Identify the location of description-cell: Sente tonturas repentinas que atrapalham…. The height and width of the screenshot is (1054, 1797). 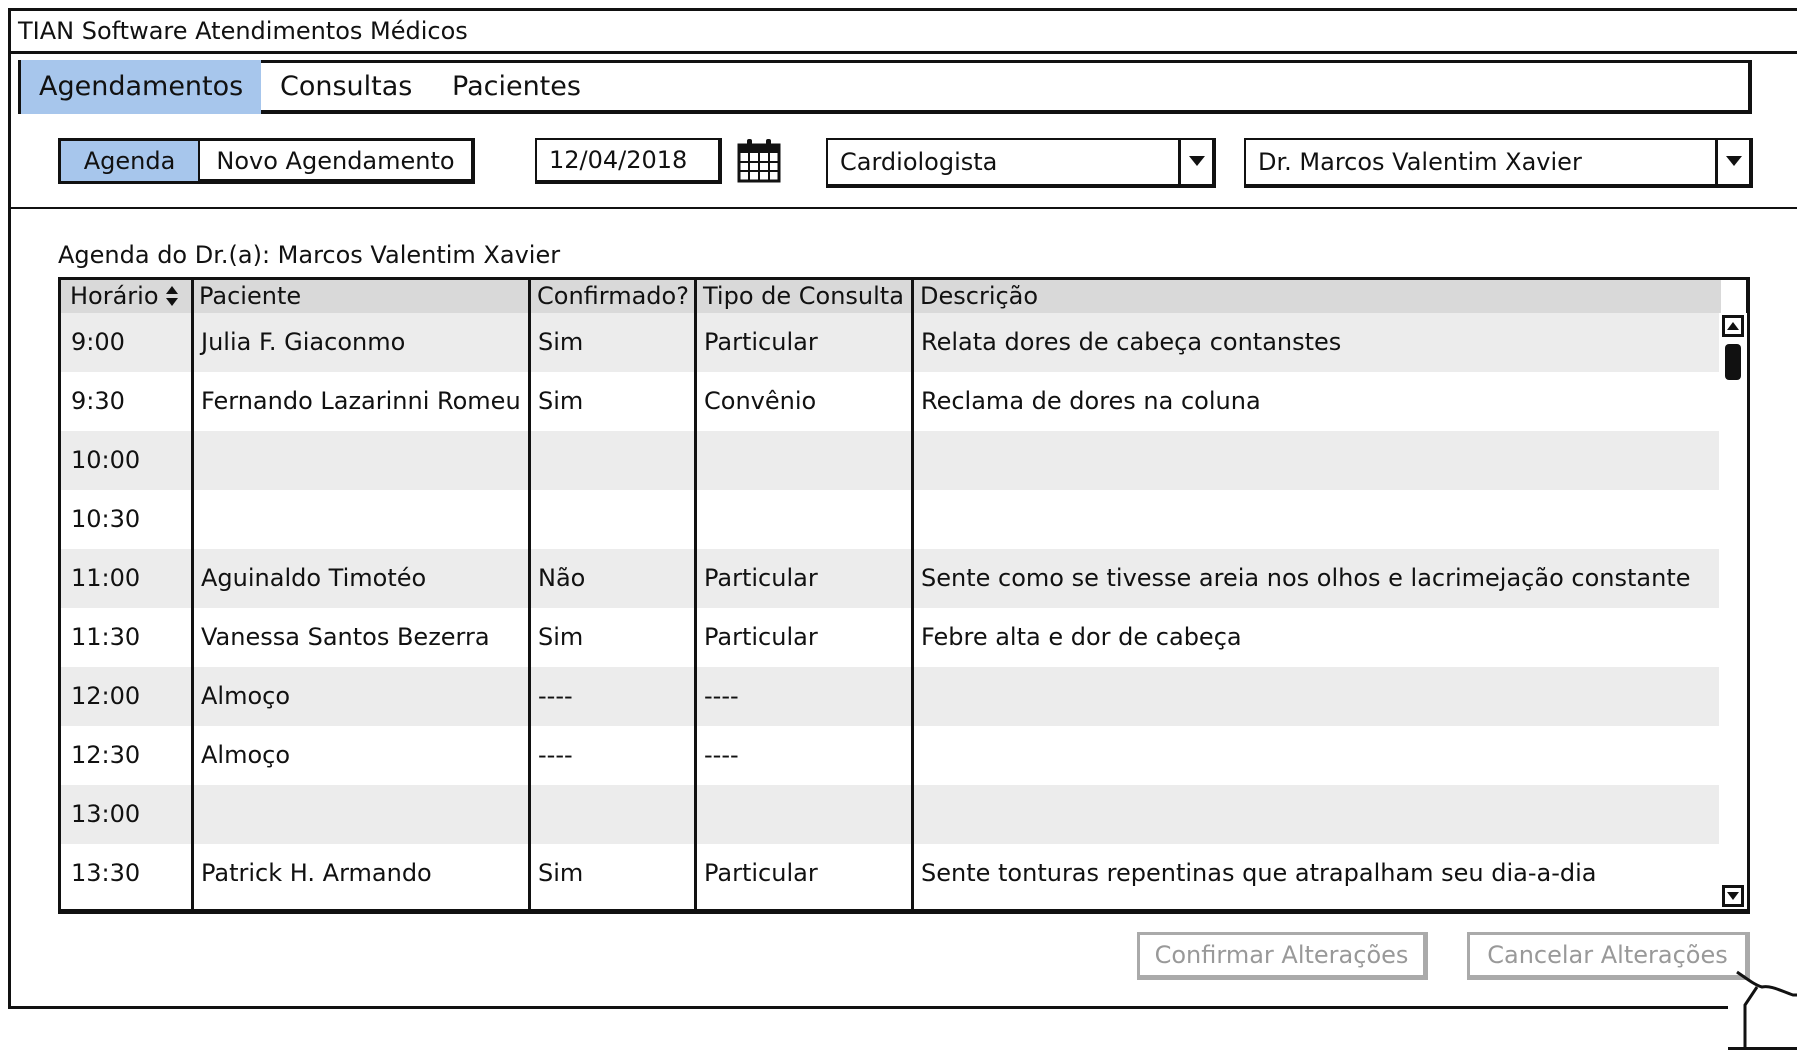
(1259, 873).